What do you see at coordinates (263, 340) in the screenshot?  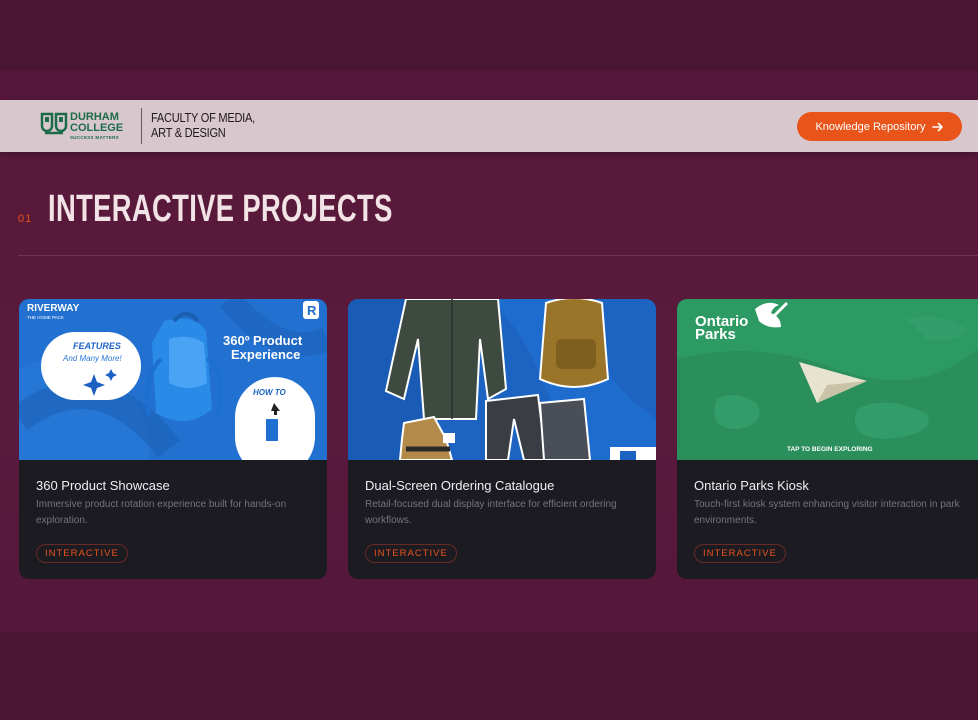 I see `headline-360: 360º Product` at bounding box center [263, 340].